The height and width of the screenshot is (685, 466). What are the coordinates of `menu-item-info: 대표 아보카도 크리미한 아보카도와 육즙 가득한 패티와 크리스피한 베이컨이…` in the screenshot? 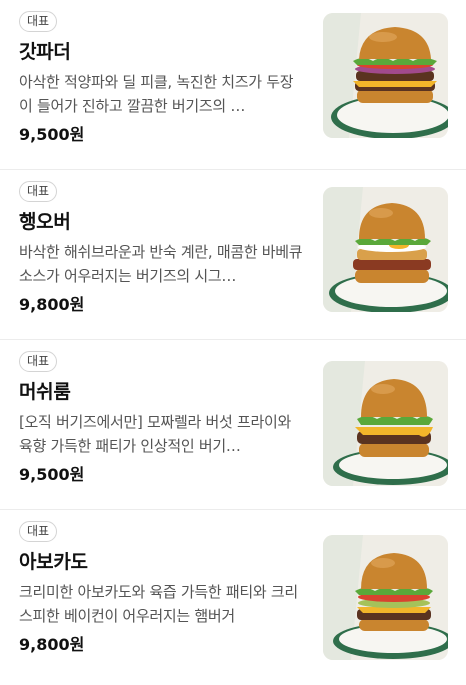 It's located at (161, 588).